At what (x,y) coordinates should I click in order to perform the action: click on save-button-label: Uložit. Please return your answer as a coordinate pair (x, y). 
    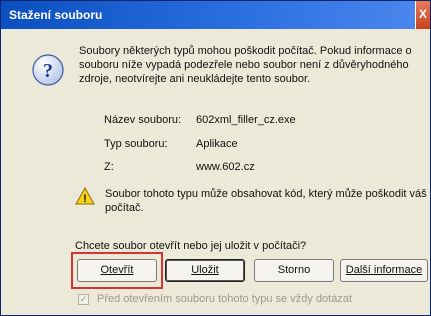
    Looking at the image, I should click on (205, 270).